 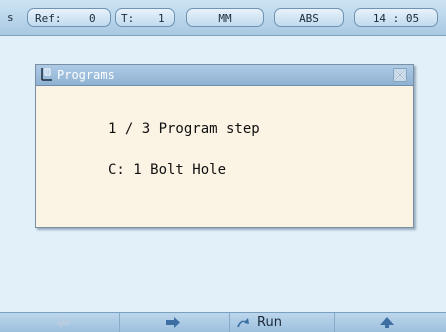 I want to click on up-arrow-icon, so click(x=387, y=322).